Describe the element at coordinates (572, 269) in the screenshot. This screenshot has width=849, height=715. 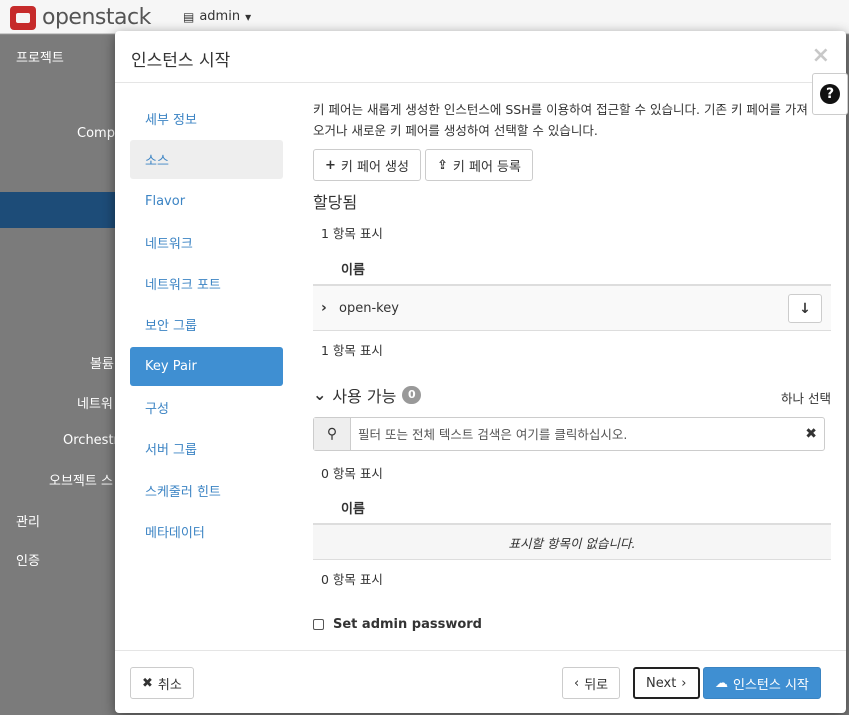
I see `allocated-column-name: 이름` at that location.